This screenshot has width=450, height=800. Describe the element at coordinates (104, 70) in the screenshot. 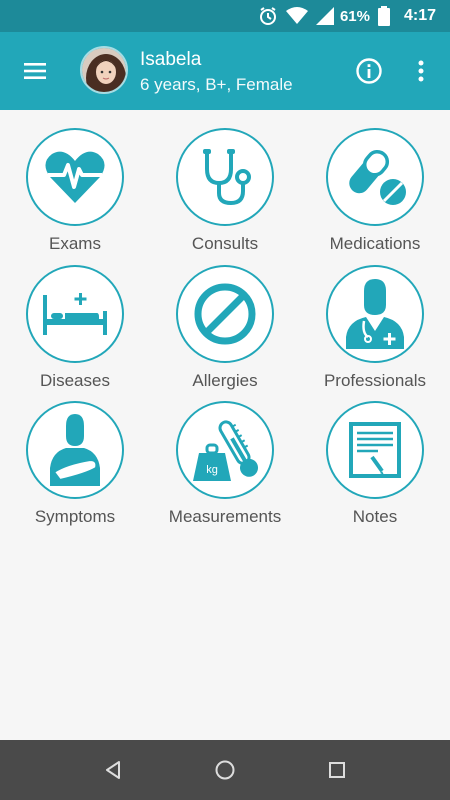

I see `avatar` at that location.